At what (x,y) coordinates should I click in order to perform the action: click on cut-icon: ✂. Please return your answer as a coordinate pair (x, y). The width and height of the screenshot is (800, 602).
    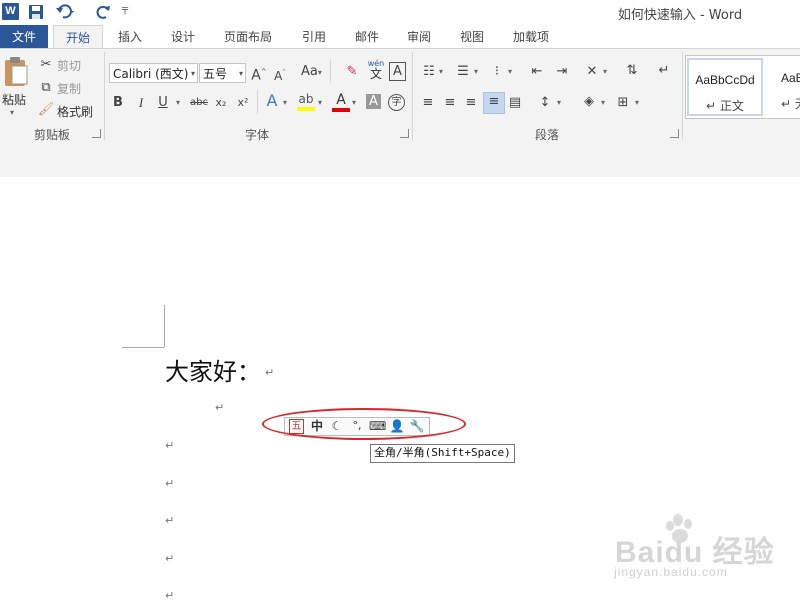
    Looking at the image, I should click on (46, 65).